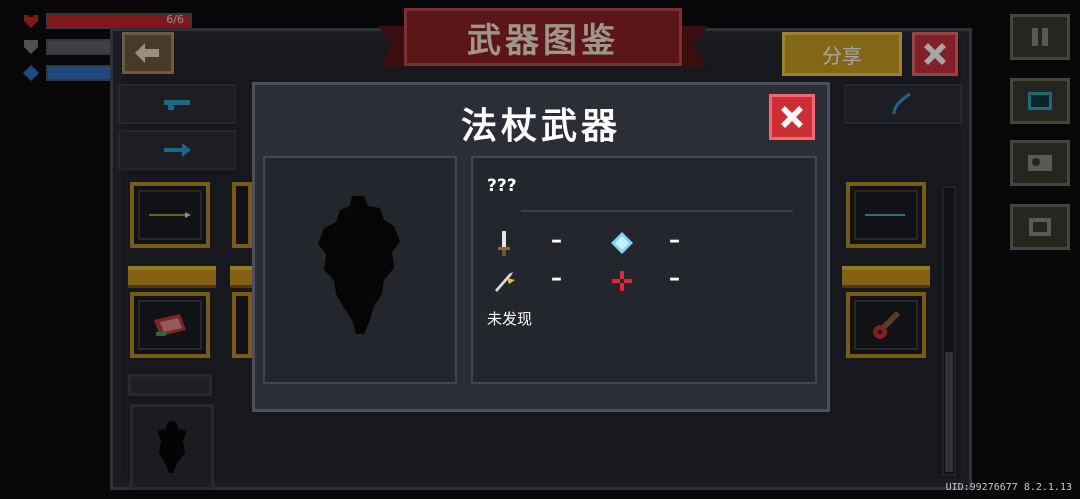 This screenshot has width=1080, height=499. I want to click on winged-dagger-icon, so click(504, 281).